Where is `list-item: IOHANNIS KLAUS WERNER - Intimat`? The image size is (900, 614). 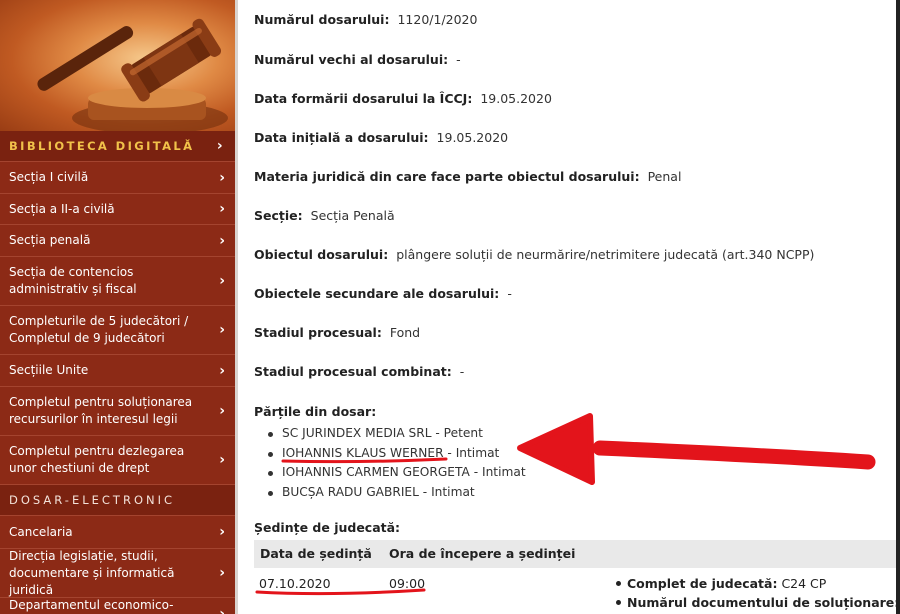
list-item: IOHANNIS KLAUS WERNER - Intimat is located at coordinates (397, 454).